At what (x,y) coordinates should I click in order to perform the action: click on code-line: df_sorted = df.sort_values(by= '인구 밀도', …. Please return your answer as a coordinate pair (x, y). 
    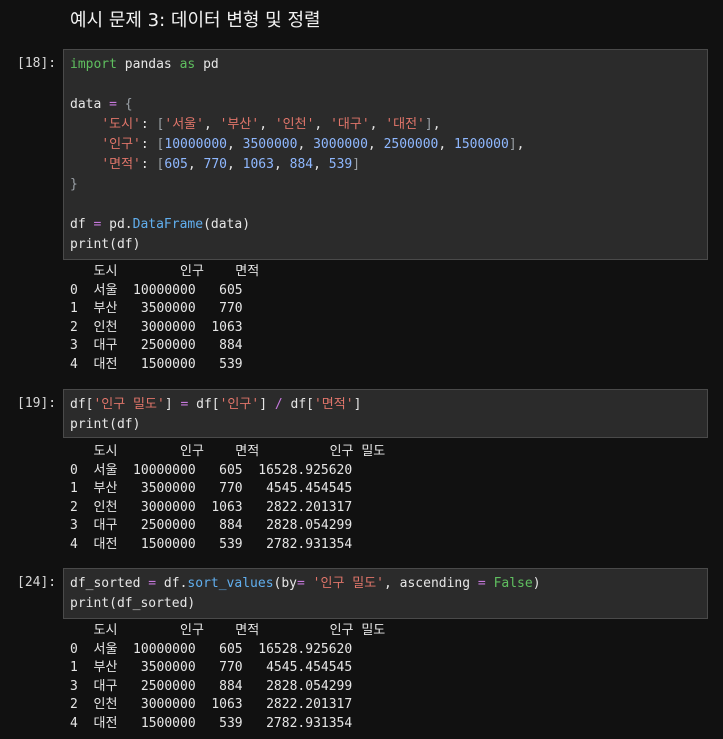
    Looking at the image, I should click on (305, 583).